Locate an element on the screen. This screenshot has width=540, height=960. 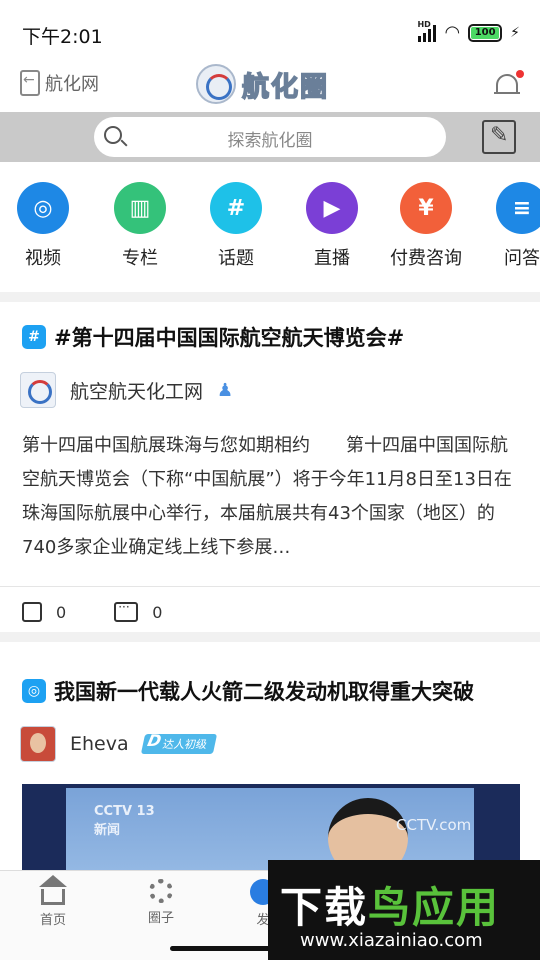
book-icon: ▥ is located at coordinates (140, 208).